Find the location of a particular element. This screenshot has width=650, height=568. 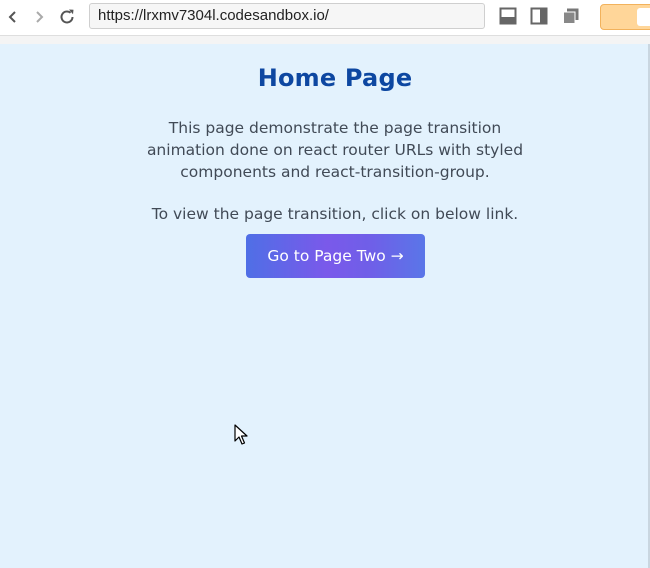

reload-icon is located at coordinates (67, 16).